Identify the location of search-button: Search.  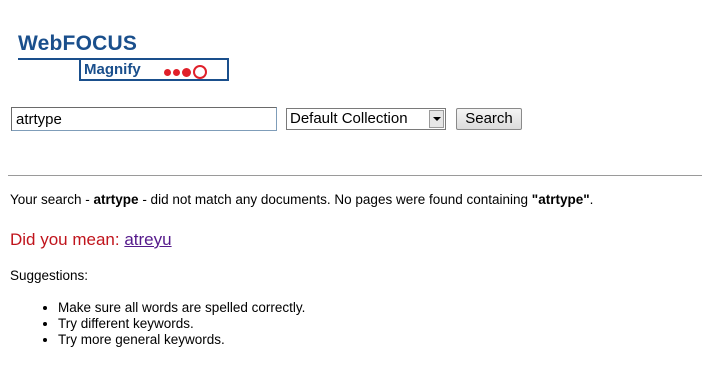
(489, 119).